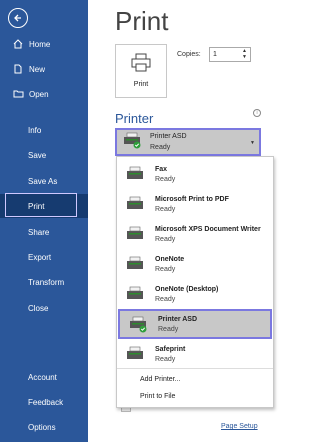  What do you see at coordinates (142, 21) in the screenshot?
I see `page-title: Print` at bounding box center [142, 21].